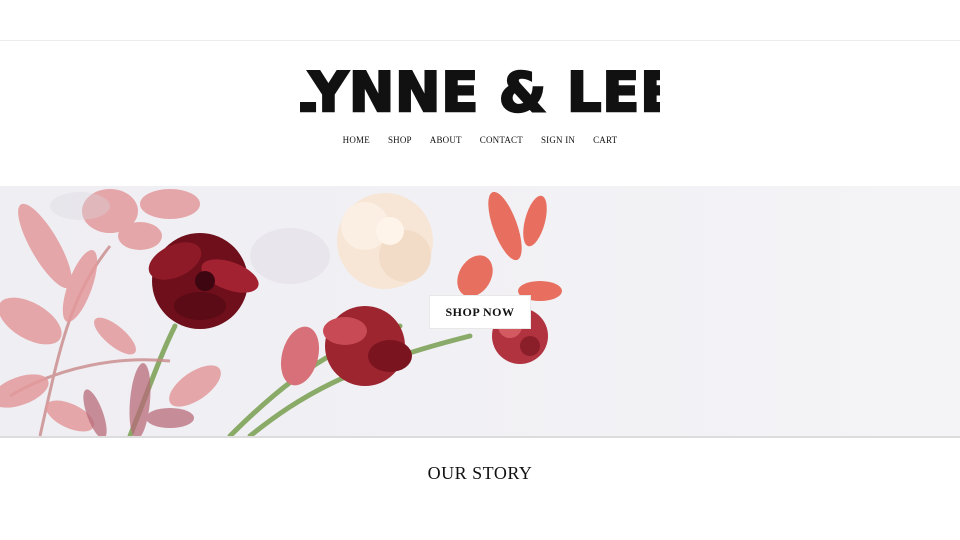 Image resolution: width=960 pixels, height=540 pixels. What do you see at coordinates (501, 140) in the screenshot?
I see `nav-contact: CONTACT` at bounding box center [501, 140].